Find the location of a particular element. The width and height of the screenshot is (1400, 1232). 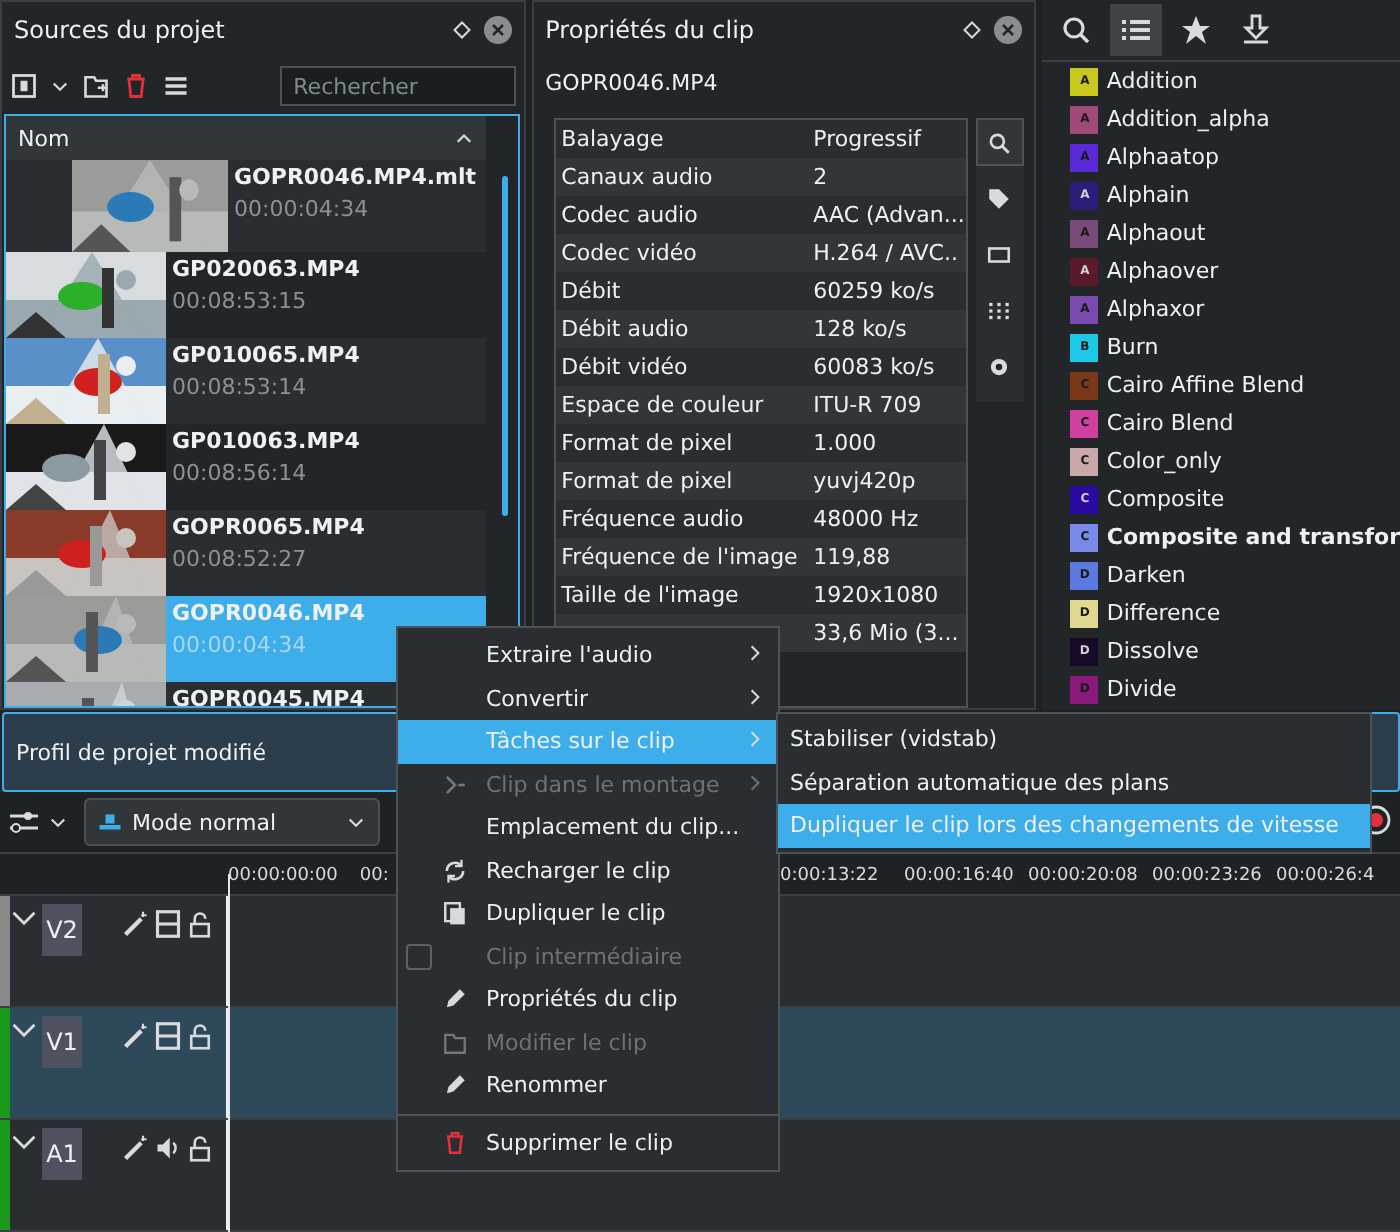

panel-title: Sources du projet is located at coordinates (120, 30).